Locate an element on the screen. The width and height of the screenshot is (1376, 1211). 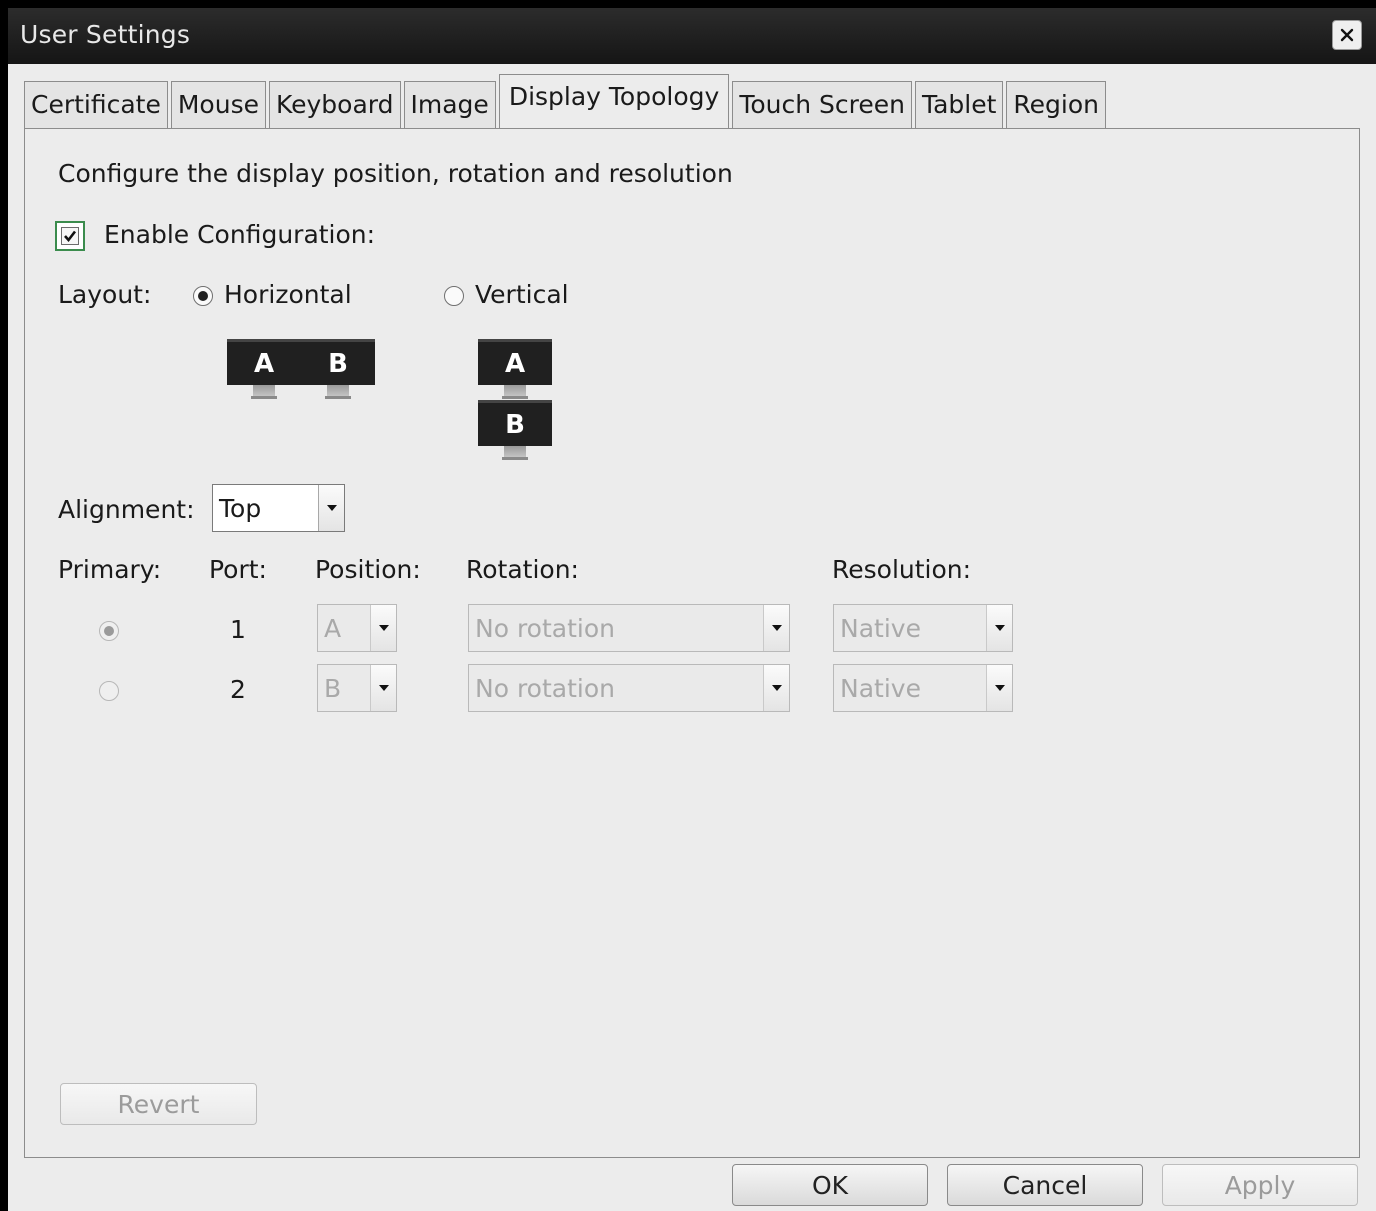
layout-horizontal-radio is located at coordinates (203, 296).